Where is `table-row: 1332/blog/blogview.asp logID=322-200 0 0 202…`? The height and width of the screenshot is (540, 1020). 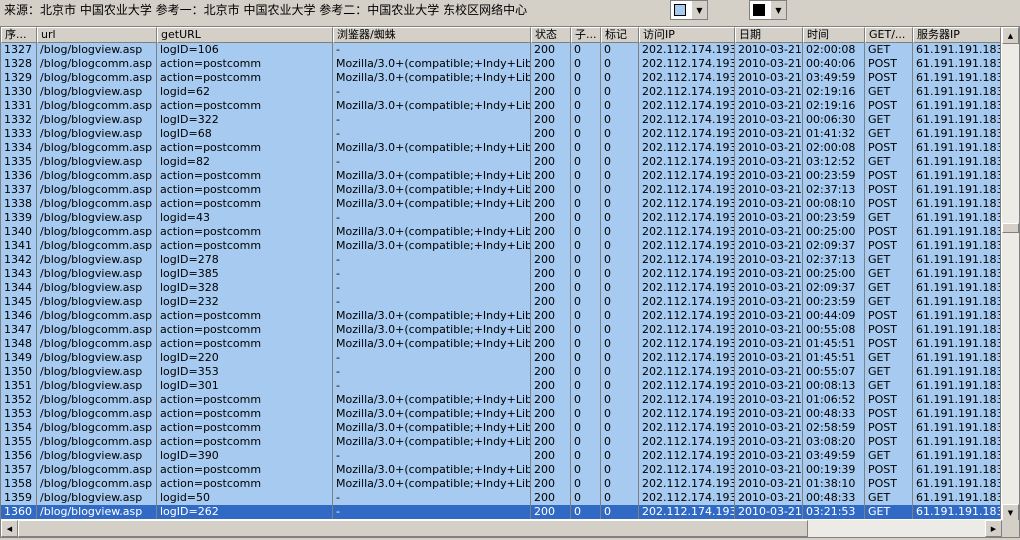 table-row: 1332/blog/blogview.asp logID=322-200 0 0 202… is located at coordinates (501, 120).